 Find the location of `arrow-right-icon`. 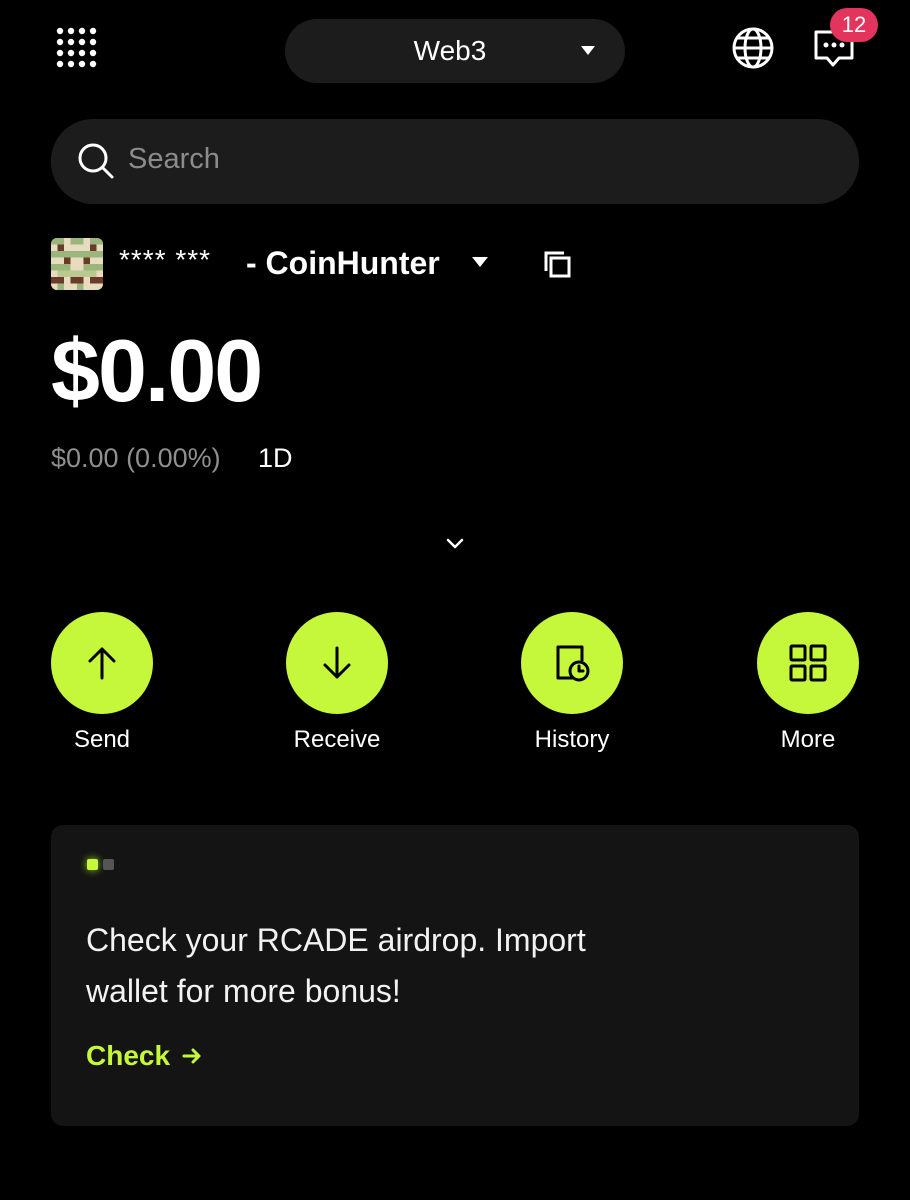

arrow-right-icon is located at coordinates (191, 1056).